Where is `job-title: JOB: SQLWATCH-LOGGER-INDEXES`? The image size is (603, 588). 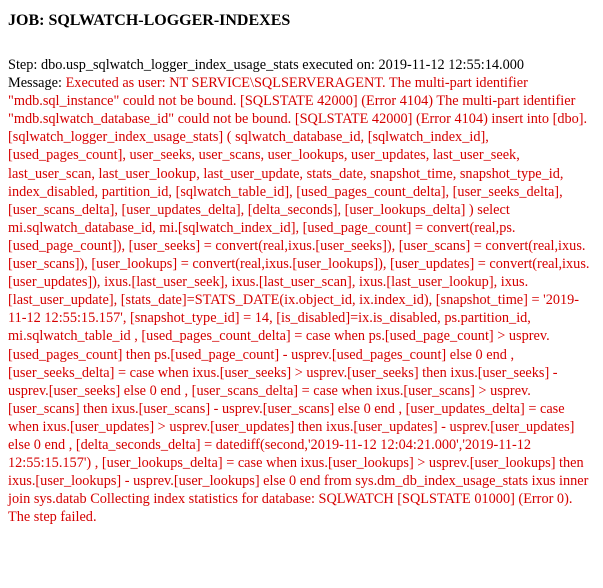 job-title: JOB: SQLWATCH-LOGGER-INDEXES is located at coordinates (149, 20).